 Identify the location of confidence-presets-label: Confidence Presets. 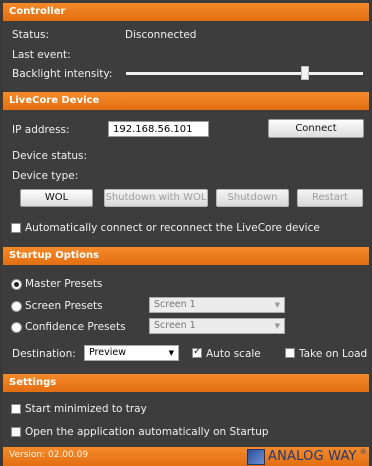
(75, 327).